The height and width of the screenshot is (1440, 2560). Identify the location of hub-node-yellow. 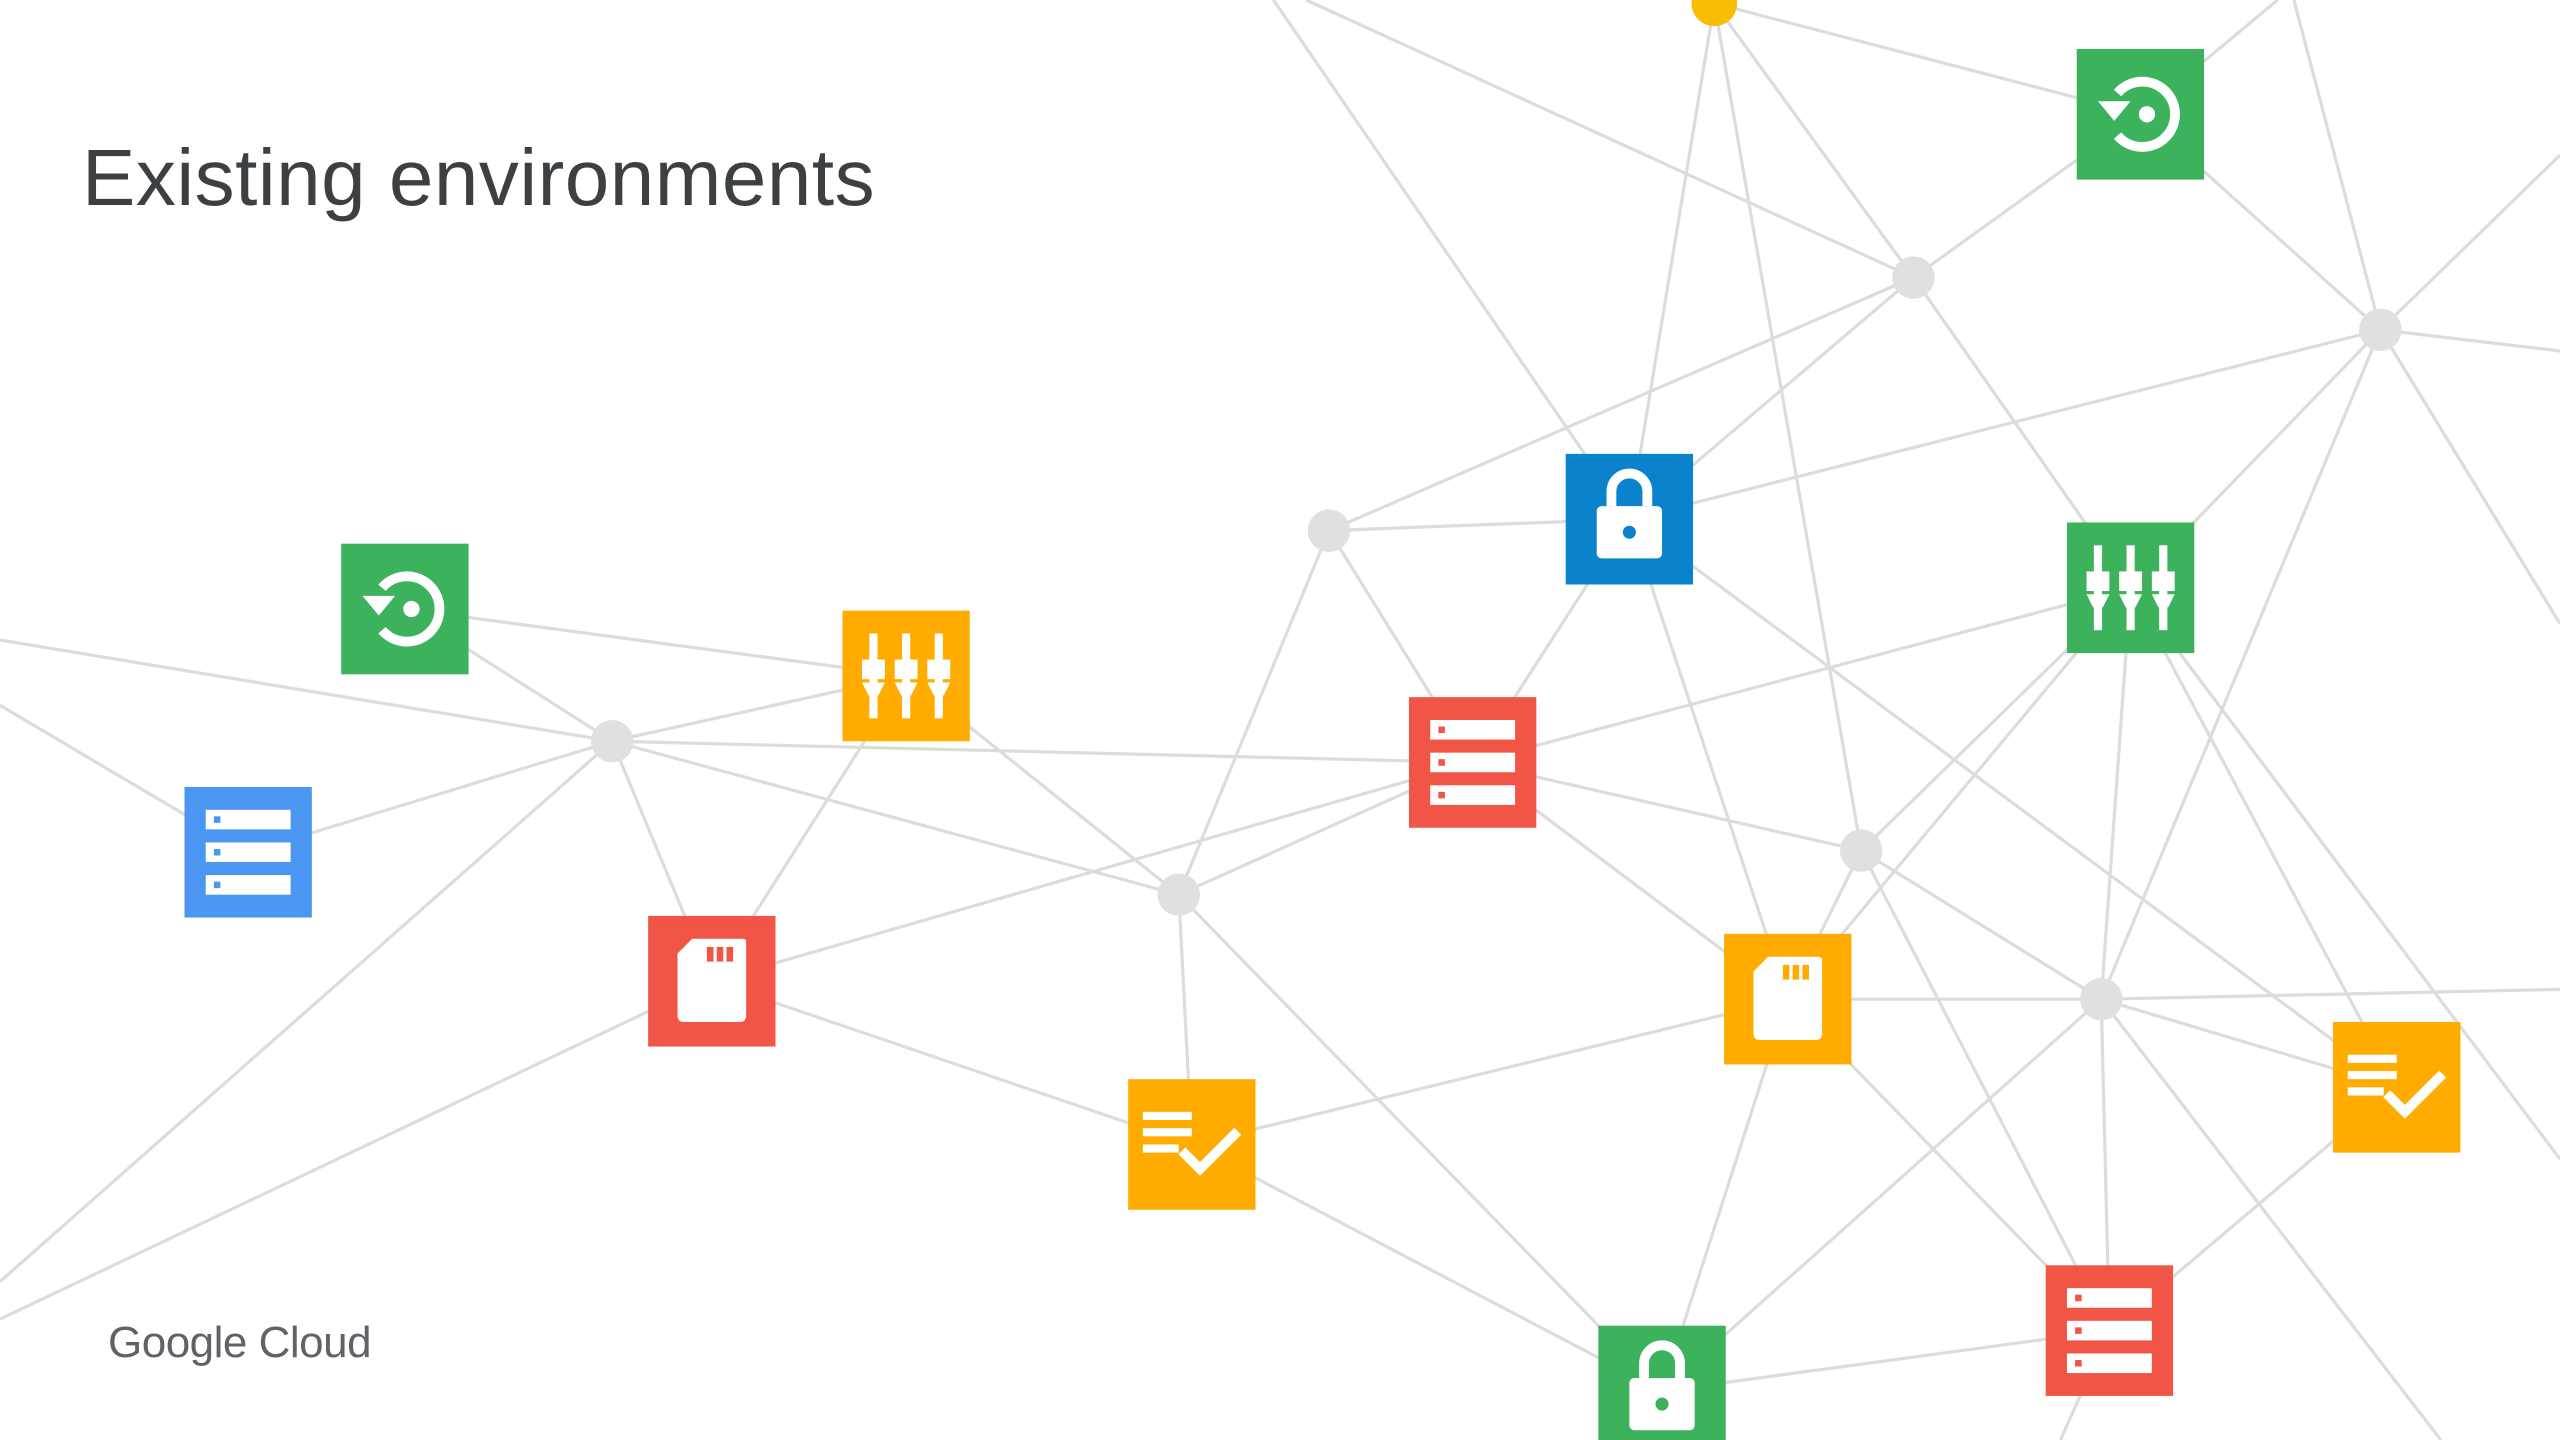
(1714, 13).